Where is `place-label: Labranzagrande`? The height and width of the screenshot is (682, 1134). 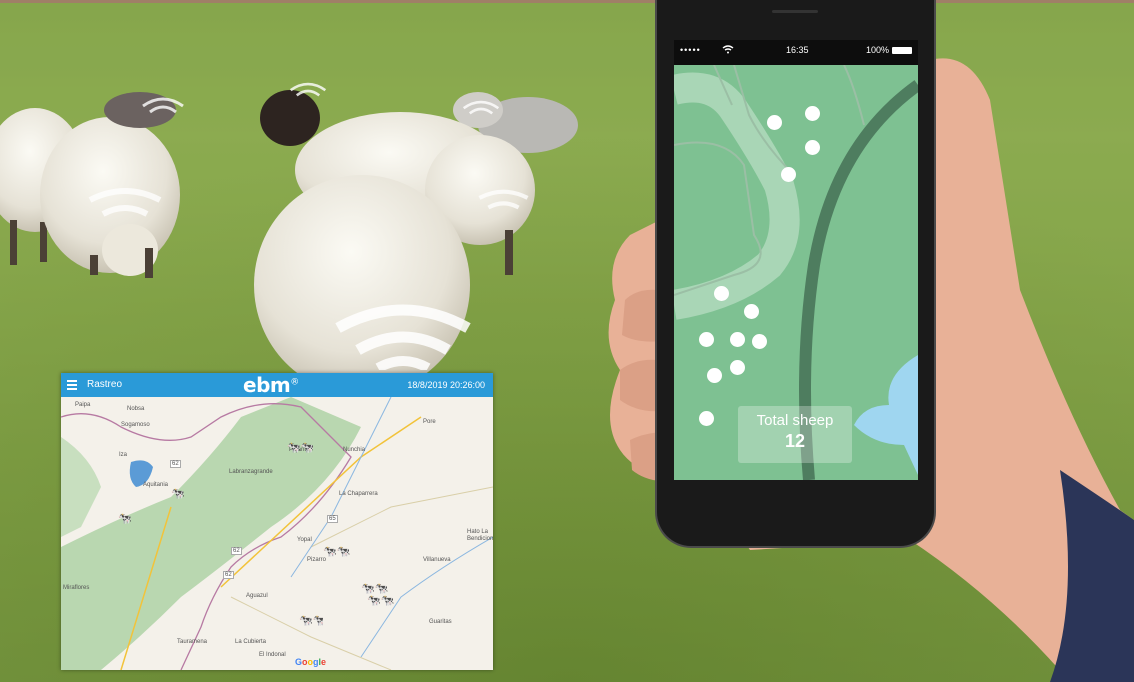
place-label: Labranzagrande is located at coordinates (251, 472).